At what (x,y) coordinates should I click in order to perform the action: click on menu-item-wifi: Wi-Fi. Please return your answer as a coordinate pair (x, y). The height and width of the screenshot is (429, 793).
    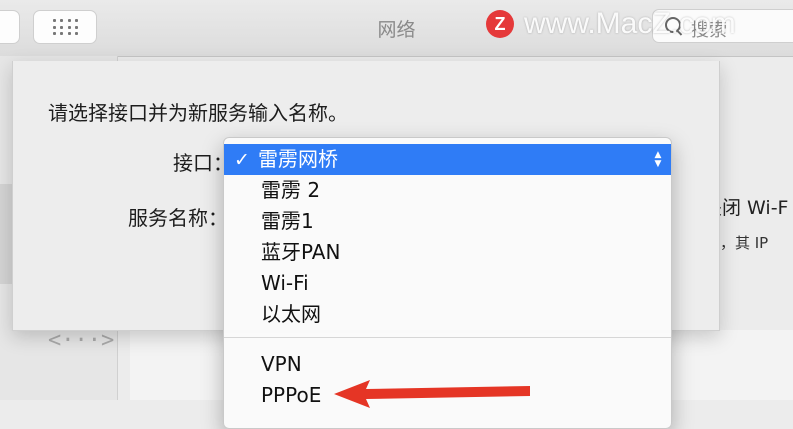
    Looking at the image, I should click on (447, 283).